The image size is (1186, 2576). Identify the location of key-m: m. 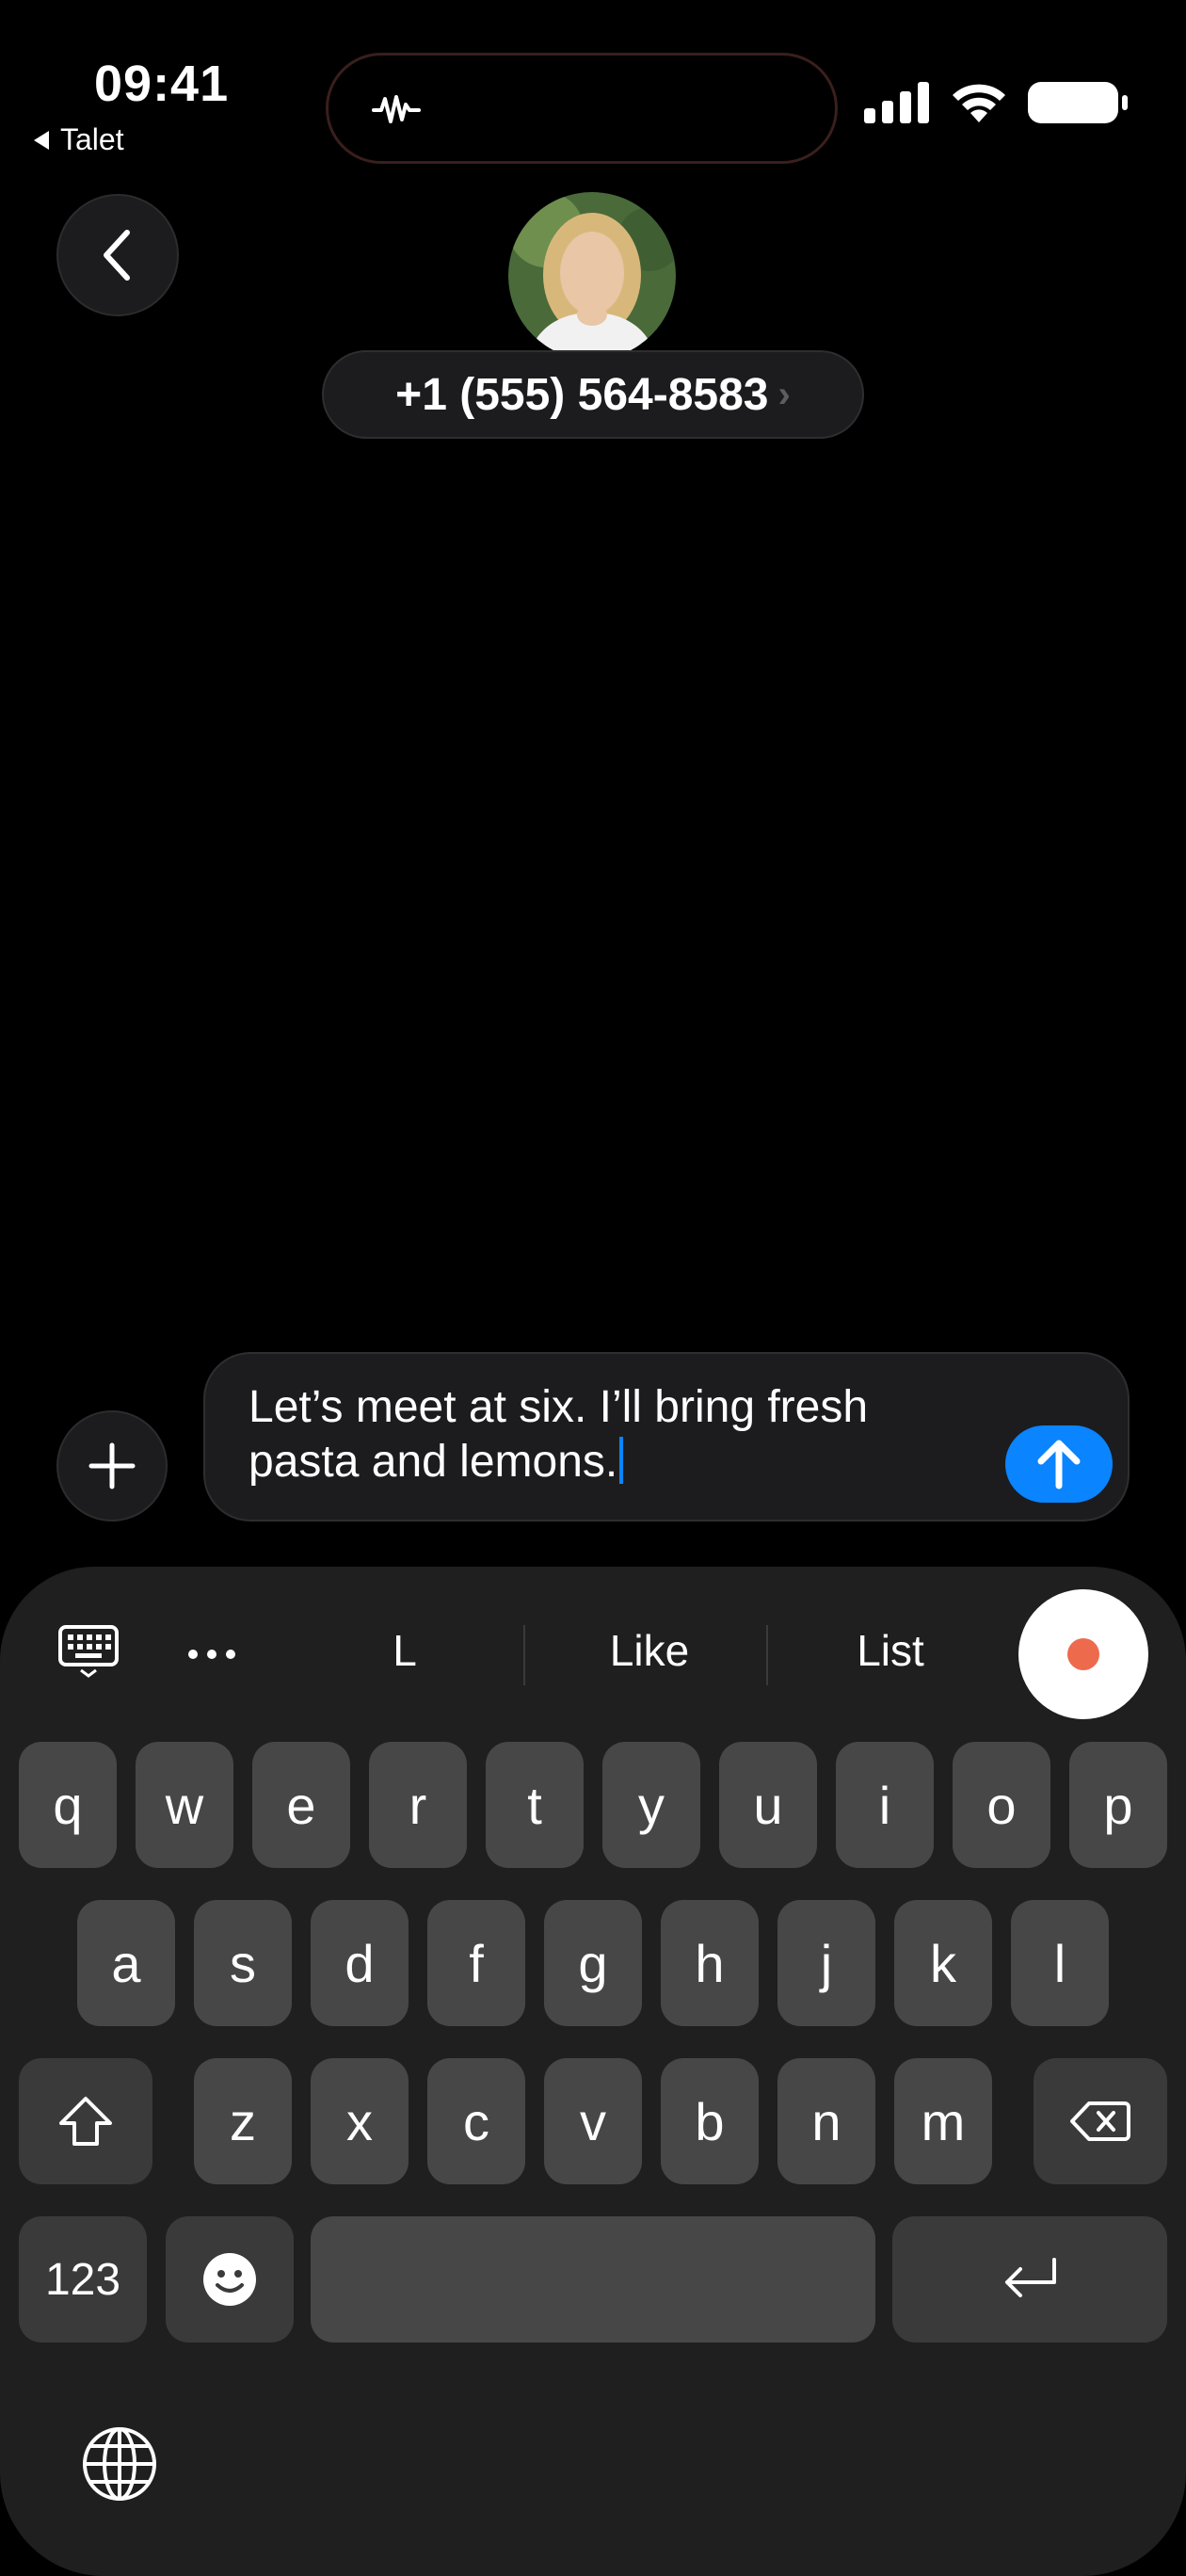
(943, 2121).